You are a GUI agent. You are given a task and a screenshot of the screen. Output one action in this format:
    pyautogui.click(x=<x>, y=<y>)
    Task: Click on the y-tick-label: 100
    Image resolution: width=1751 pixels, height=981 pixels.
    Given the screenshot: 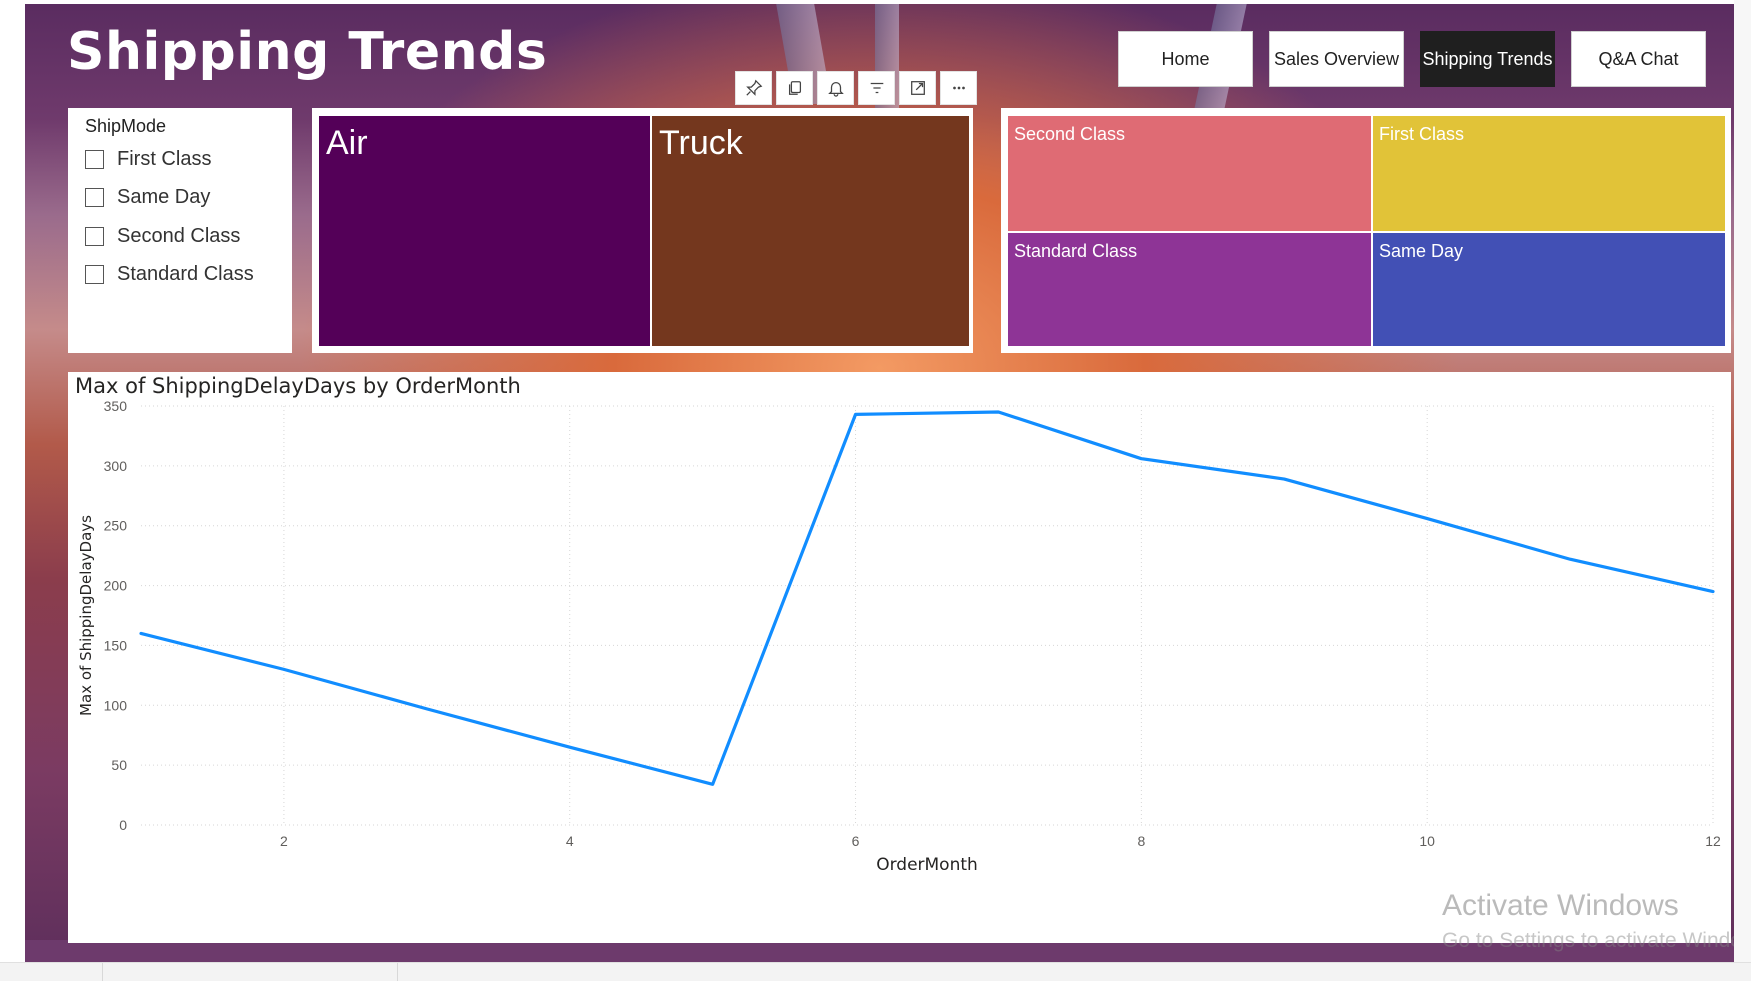 What is the action you would take?
    pyautogui.click(x=116, y=705)
    